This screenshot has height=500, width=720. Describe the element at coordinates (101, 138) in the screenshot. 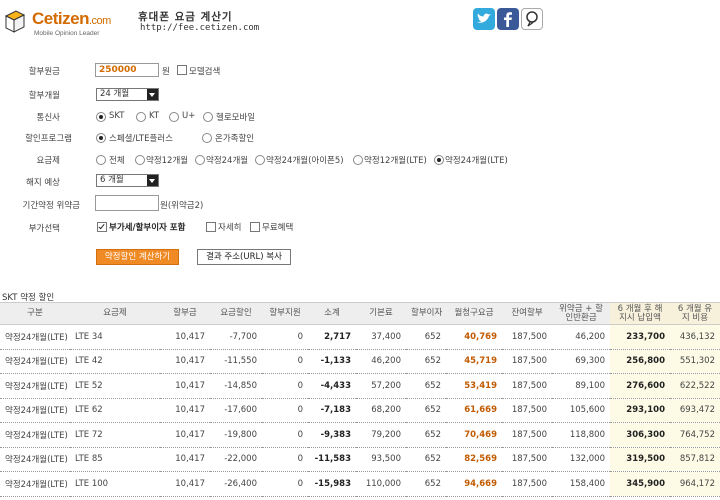

I see `discount-radio-special` at that location.